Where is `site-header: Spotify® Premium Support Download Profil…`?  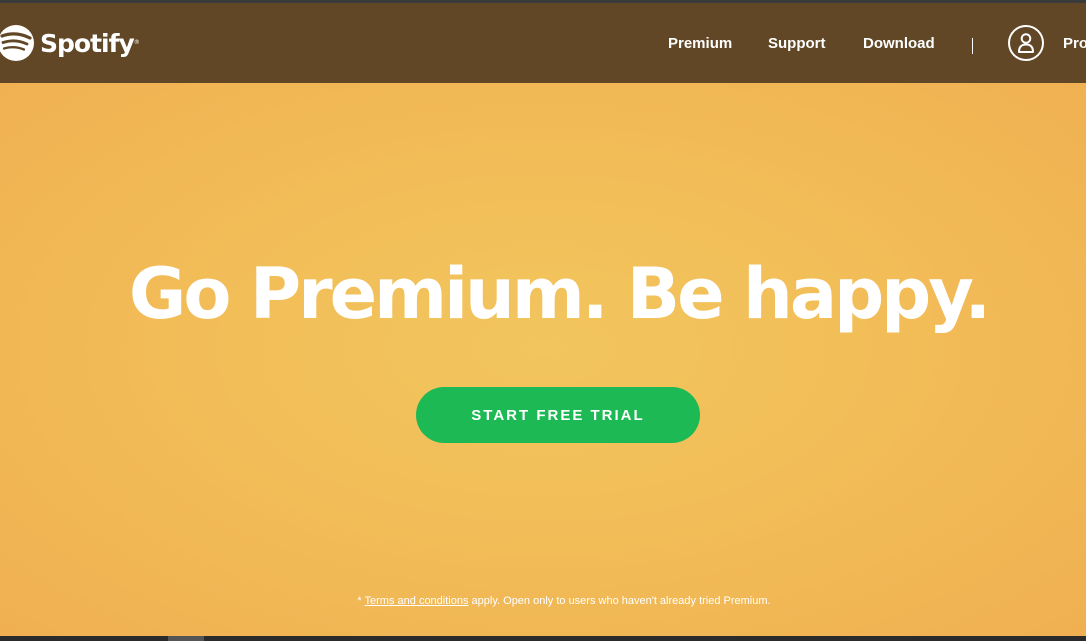
site-header: Spotify® Premium Support Download Profil… is located at coordinates (543, 43).